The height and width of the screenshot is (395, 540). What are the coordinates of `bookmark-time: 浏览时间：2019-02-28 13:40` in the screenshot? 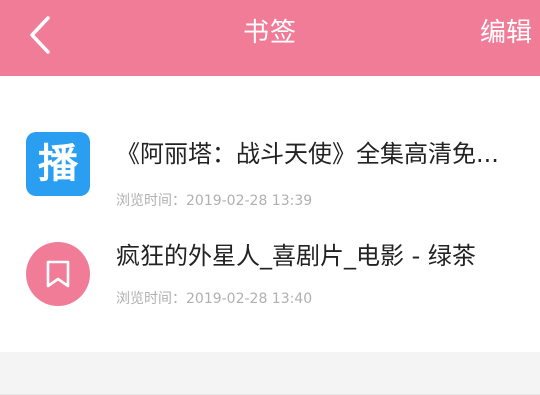 It's located at (214, 299).